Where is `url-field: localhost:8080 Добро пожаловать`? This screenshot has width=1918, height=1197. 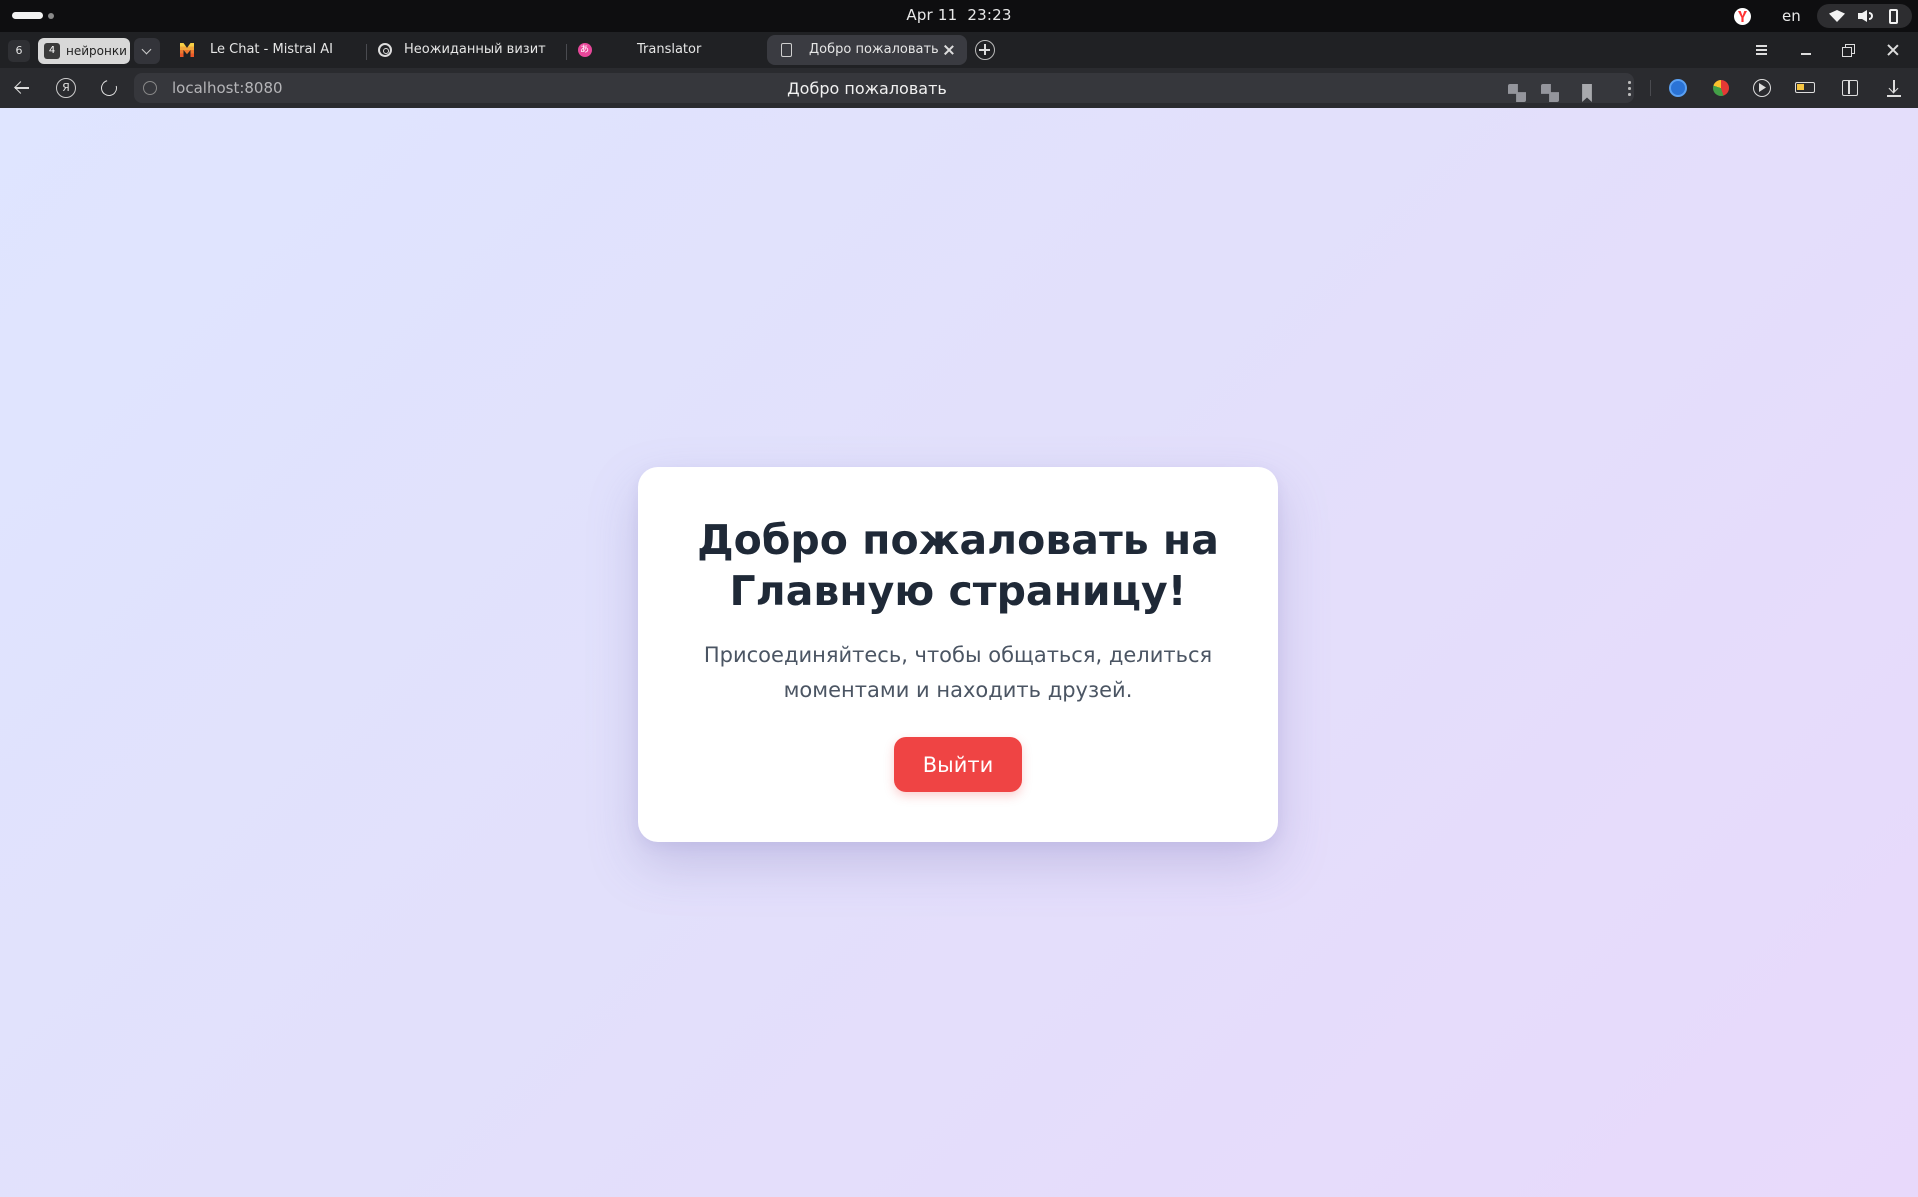
url-field: localhost:8080 Добро пожаловать is located at coordinates (884, 88).